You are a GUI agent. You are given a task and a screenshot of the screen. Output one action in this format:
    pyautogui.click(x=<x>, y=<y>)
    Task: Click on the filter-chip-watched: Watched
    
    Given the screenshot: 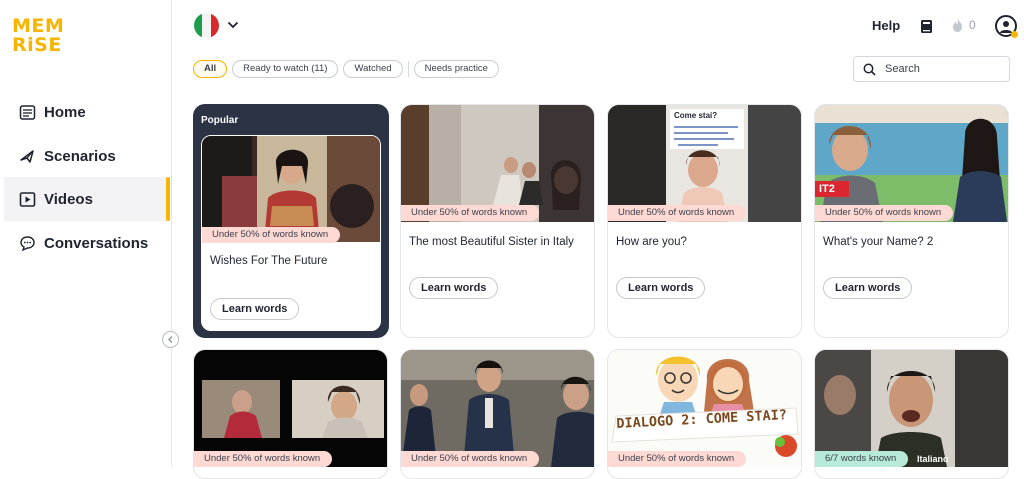 What is the action you would take?
    pyautogui.click(x=373, y=69)
    